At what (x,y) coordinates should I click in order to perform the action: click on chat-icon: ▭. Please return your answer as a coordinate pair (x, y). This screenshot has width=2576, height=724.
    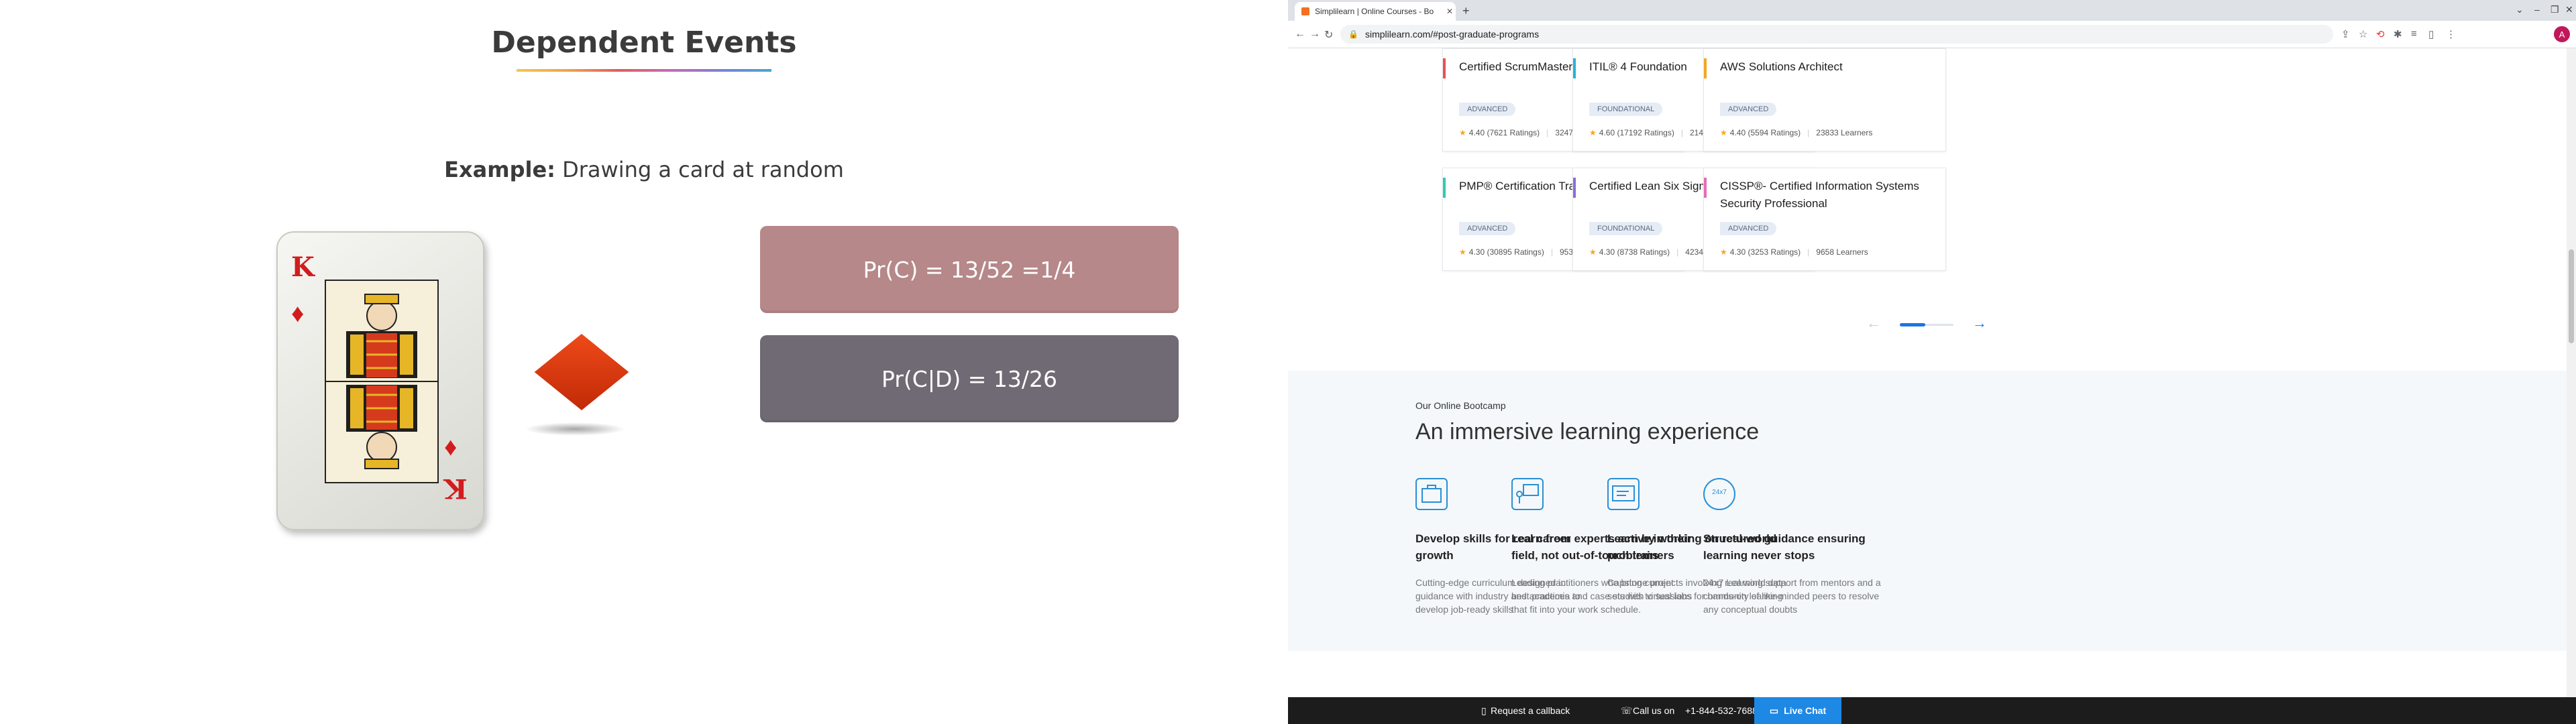
    Looking at the image, I should click on (1774, 710).